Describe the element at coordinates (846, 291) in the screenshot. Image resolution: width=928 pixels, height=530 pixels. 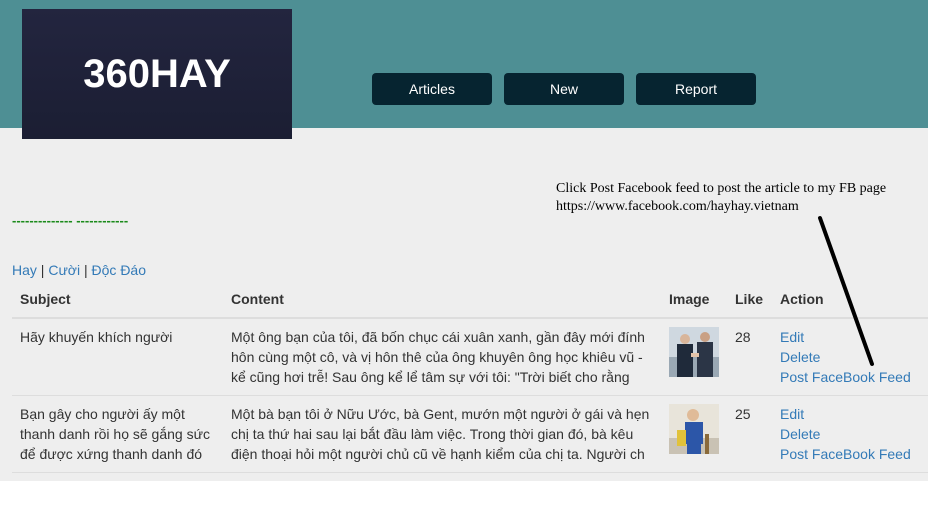
I see `annotation-arrow-icon` at that location.